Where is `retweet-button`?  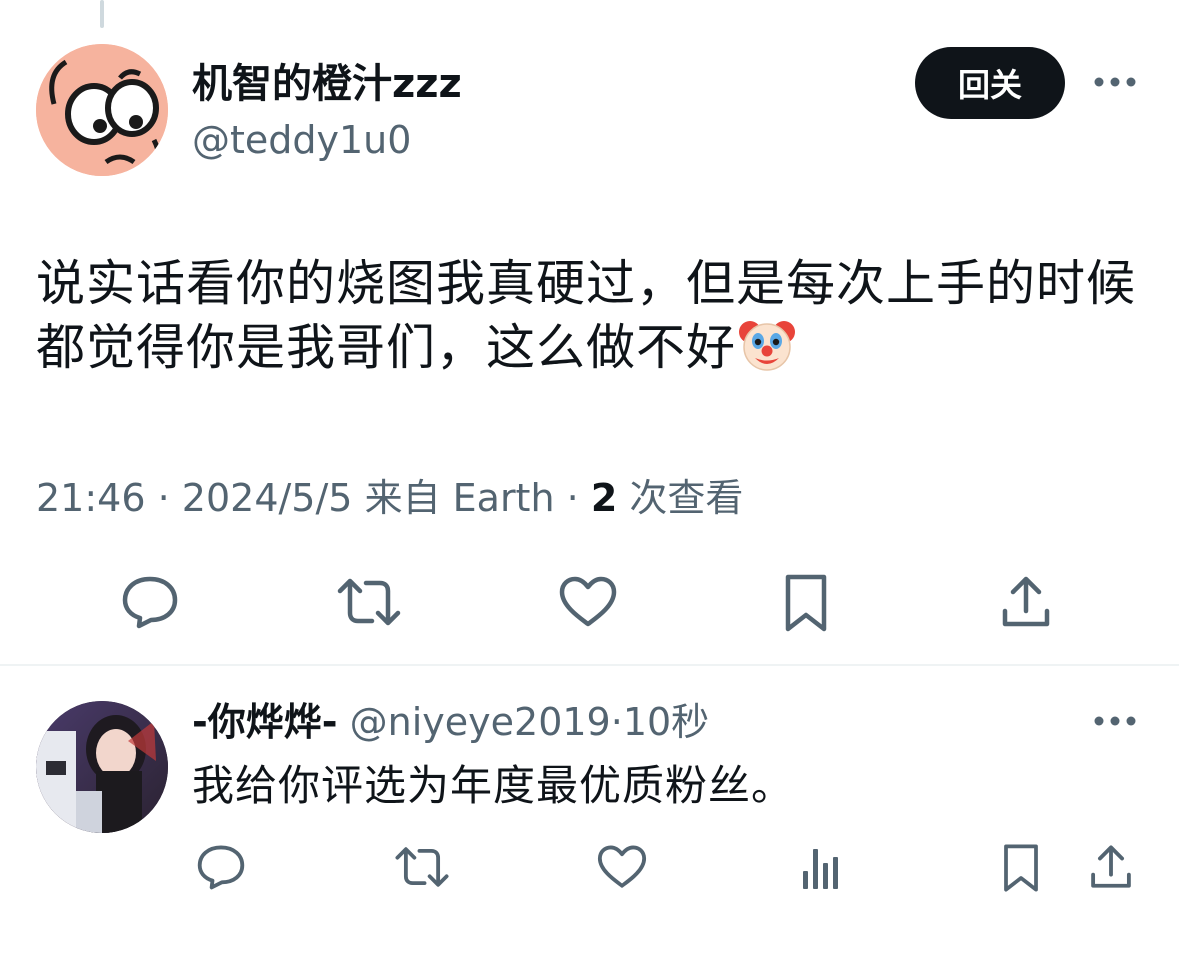 retweet-button is located at coordinates (369, 602).